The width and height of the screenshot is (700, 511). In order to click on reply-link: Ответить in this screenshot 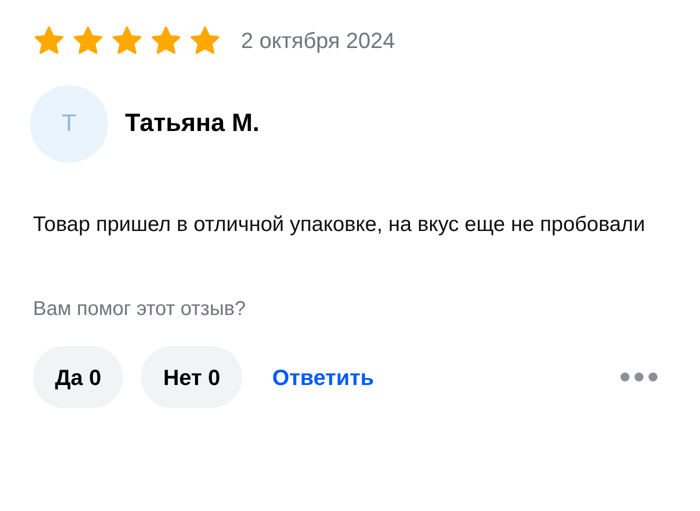, I will do `click(323, 377)`.